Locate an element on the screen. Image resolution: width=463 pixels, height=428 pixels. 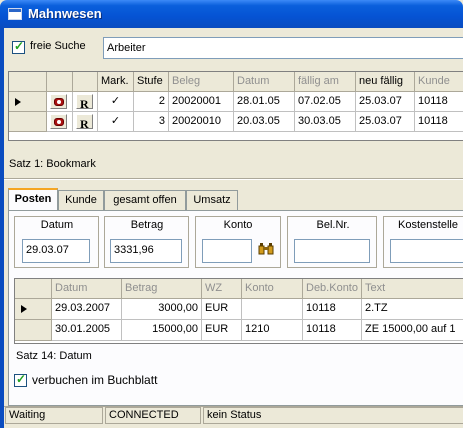
free-search-label: freie Suche is located at coordinates (58, 46).